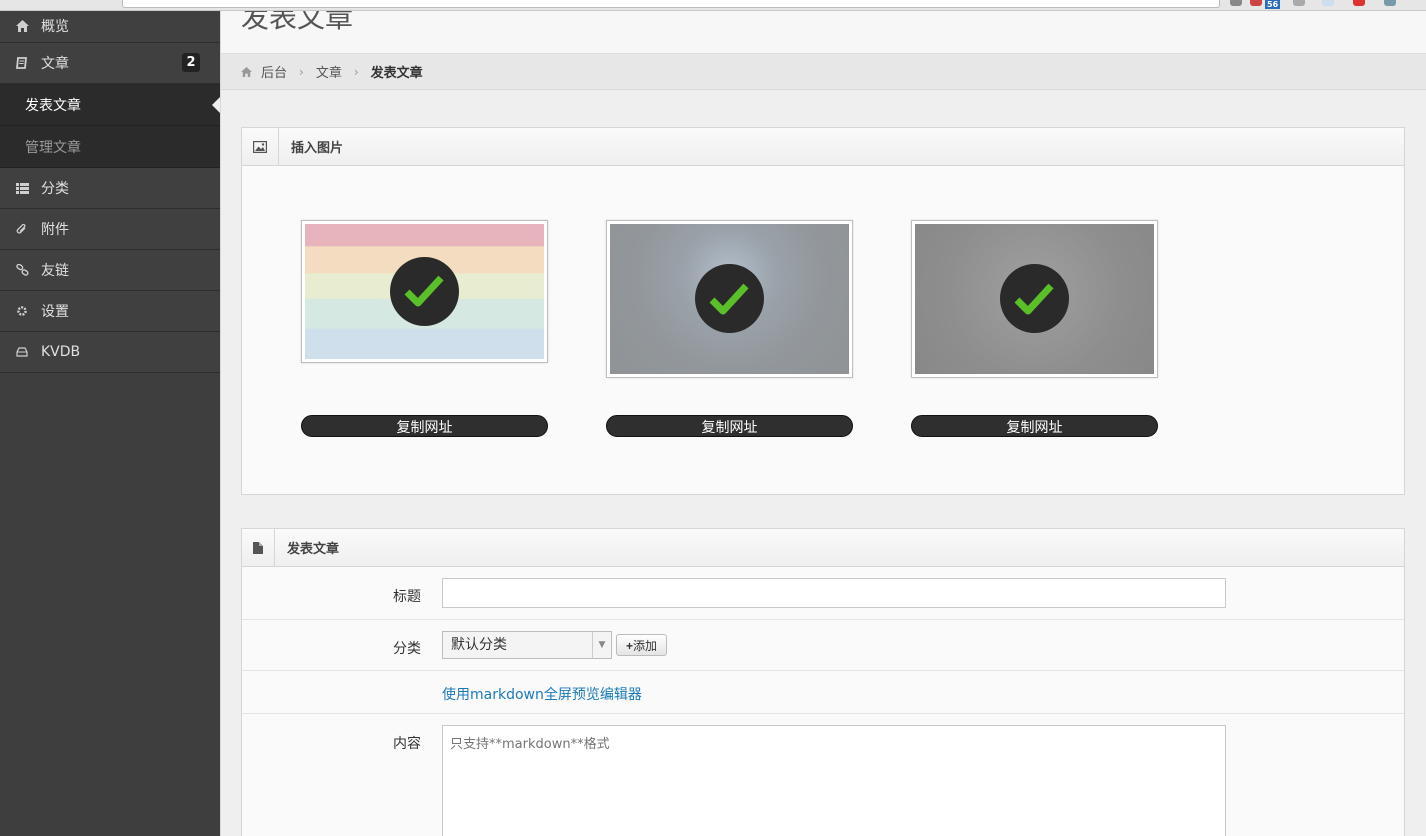  Describe the element at coordinates (110, 63) in the screenshot. I see `sidebar-item-articles: 文章 2` at that location.